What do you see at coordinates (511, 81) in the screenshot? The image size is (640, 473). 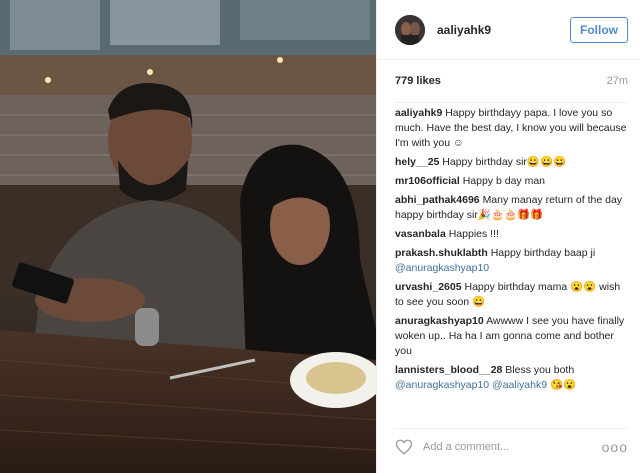 I see `post-meta: 779 likes 27m` at bounding box center [511, 81].